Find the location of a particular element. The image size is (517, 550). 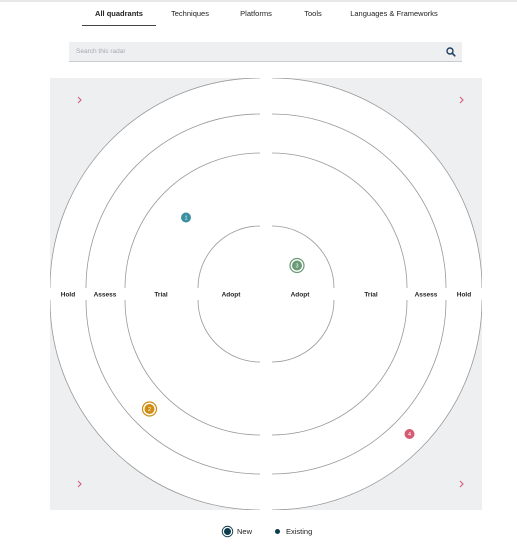

blip-3: 3 is located at coordinates (297, 265).